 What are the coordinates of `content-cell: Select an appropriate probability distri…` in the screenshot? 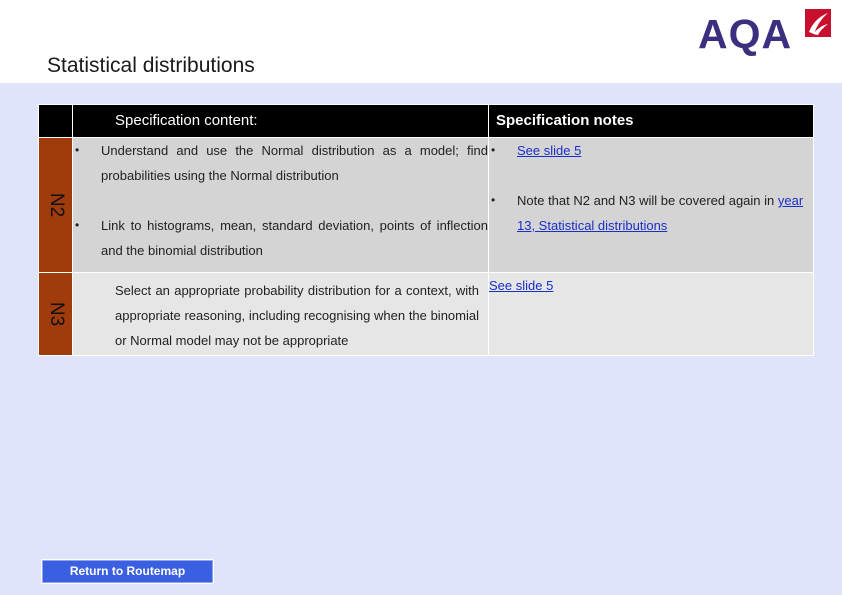 It's located at (280, 314).